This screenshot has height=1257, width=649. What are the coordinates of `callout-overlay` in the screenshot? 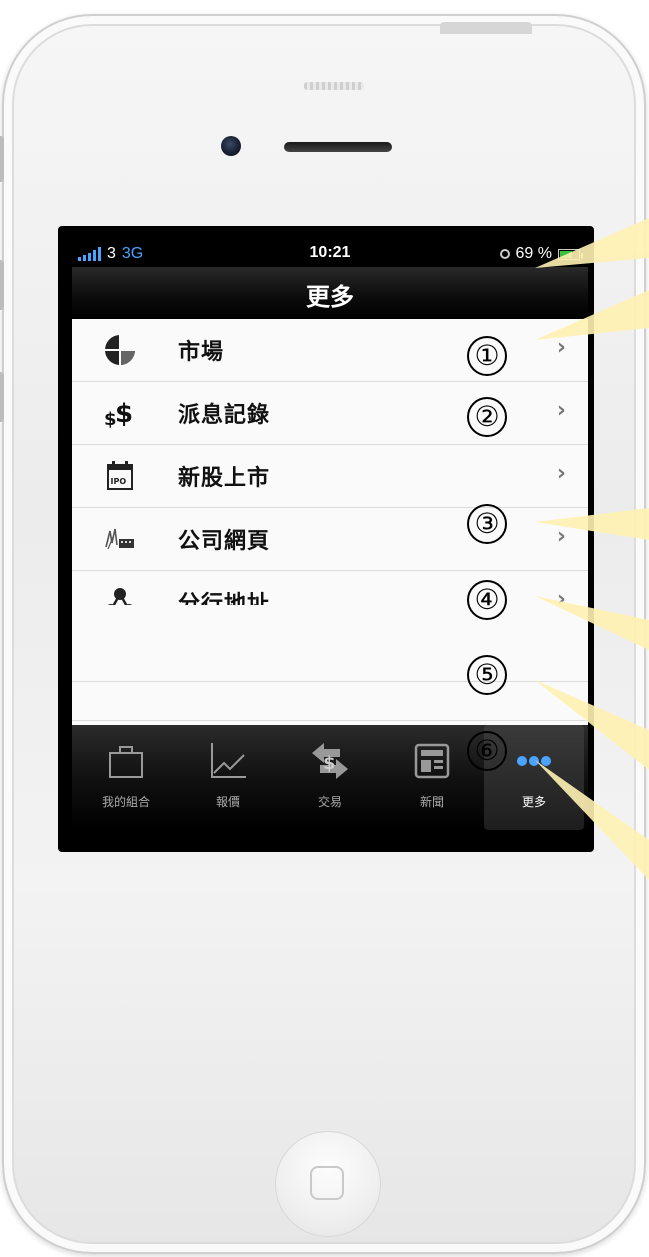 It's located at (592, 549).